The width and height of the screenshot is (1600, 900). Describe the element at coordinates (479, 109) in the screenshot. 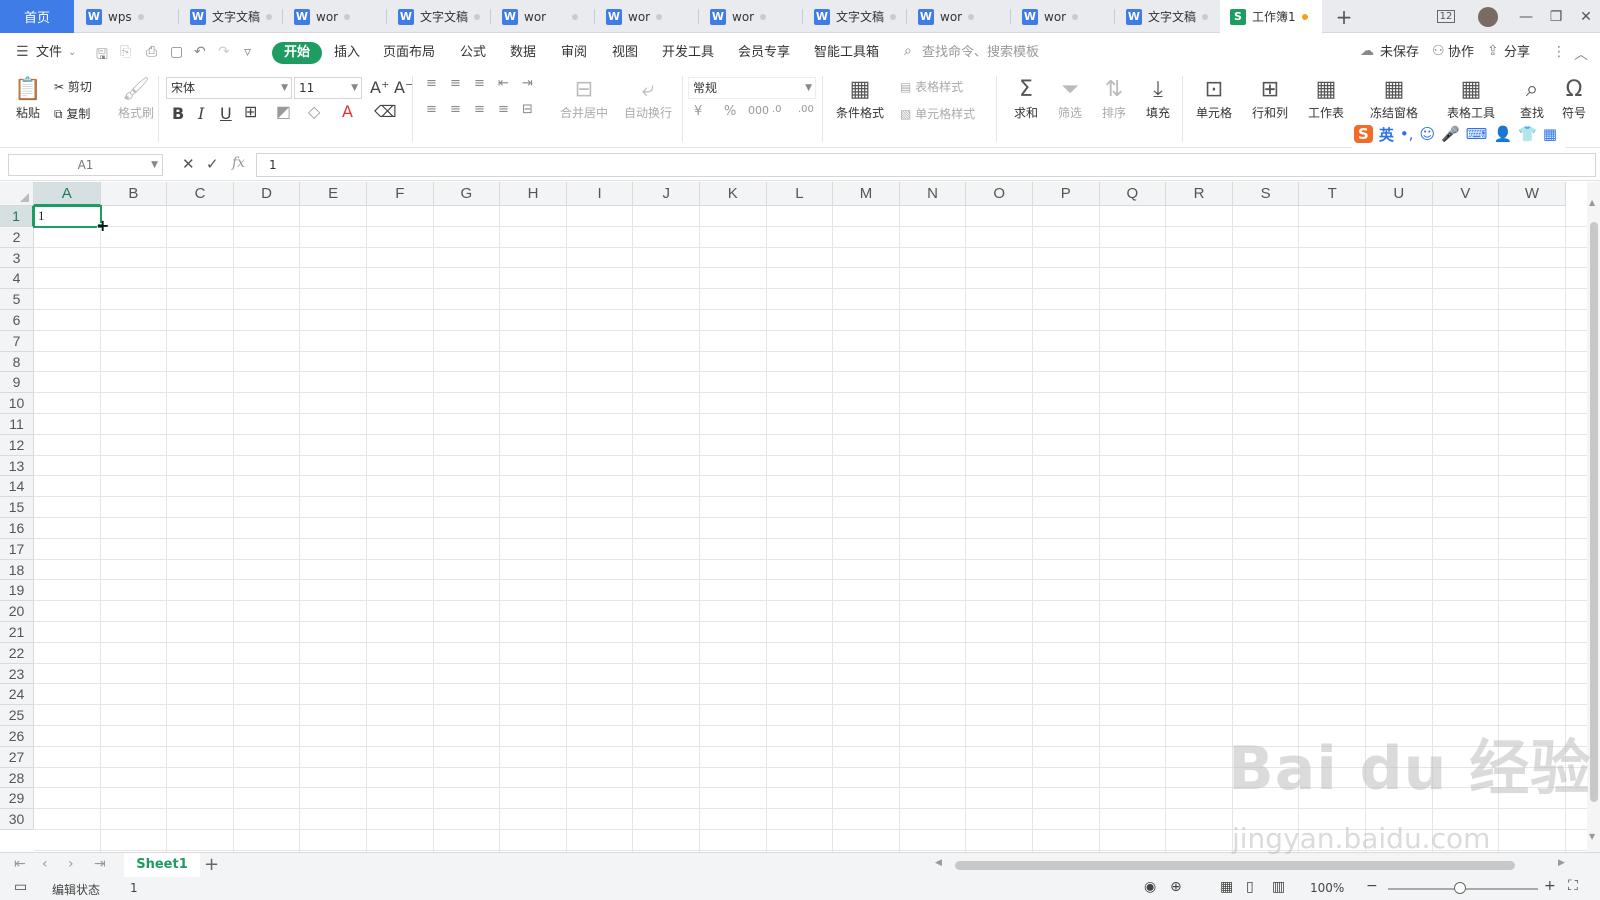

I see `align-right-icon: ≡` at that location.